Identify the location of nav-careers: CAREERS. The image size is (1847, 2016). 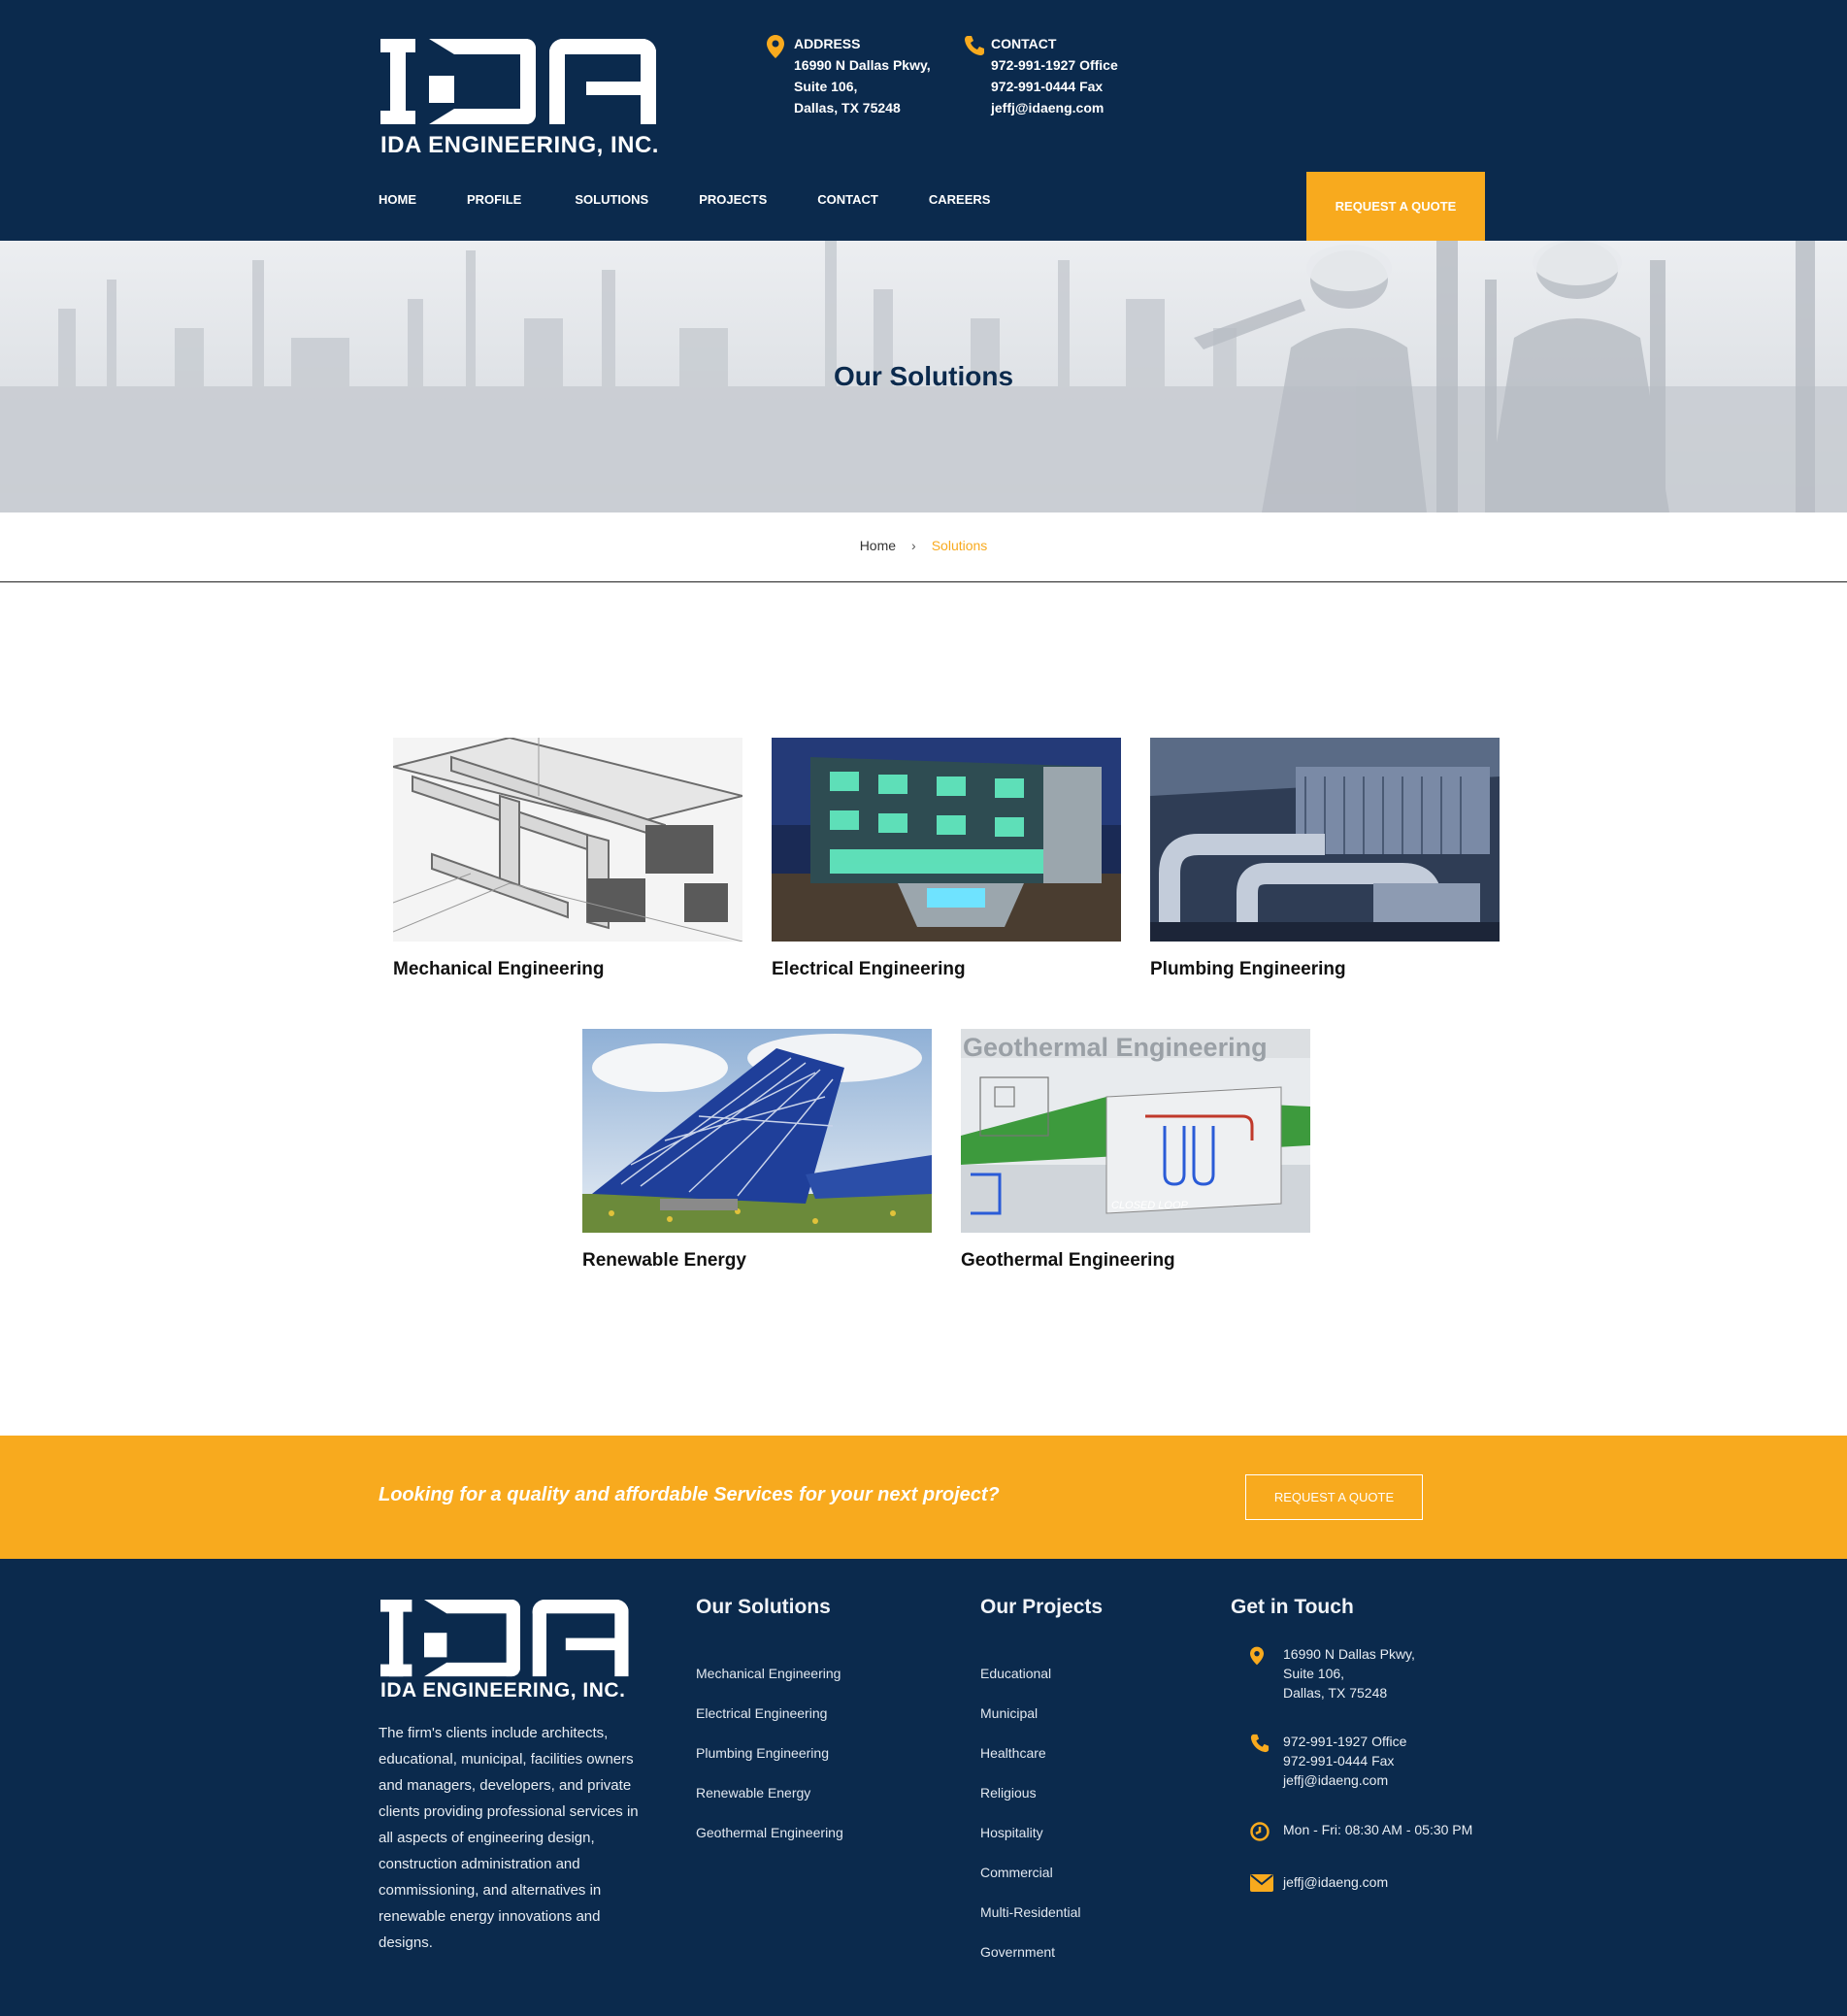
(960, 199).